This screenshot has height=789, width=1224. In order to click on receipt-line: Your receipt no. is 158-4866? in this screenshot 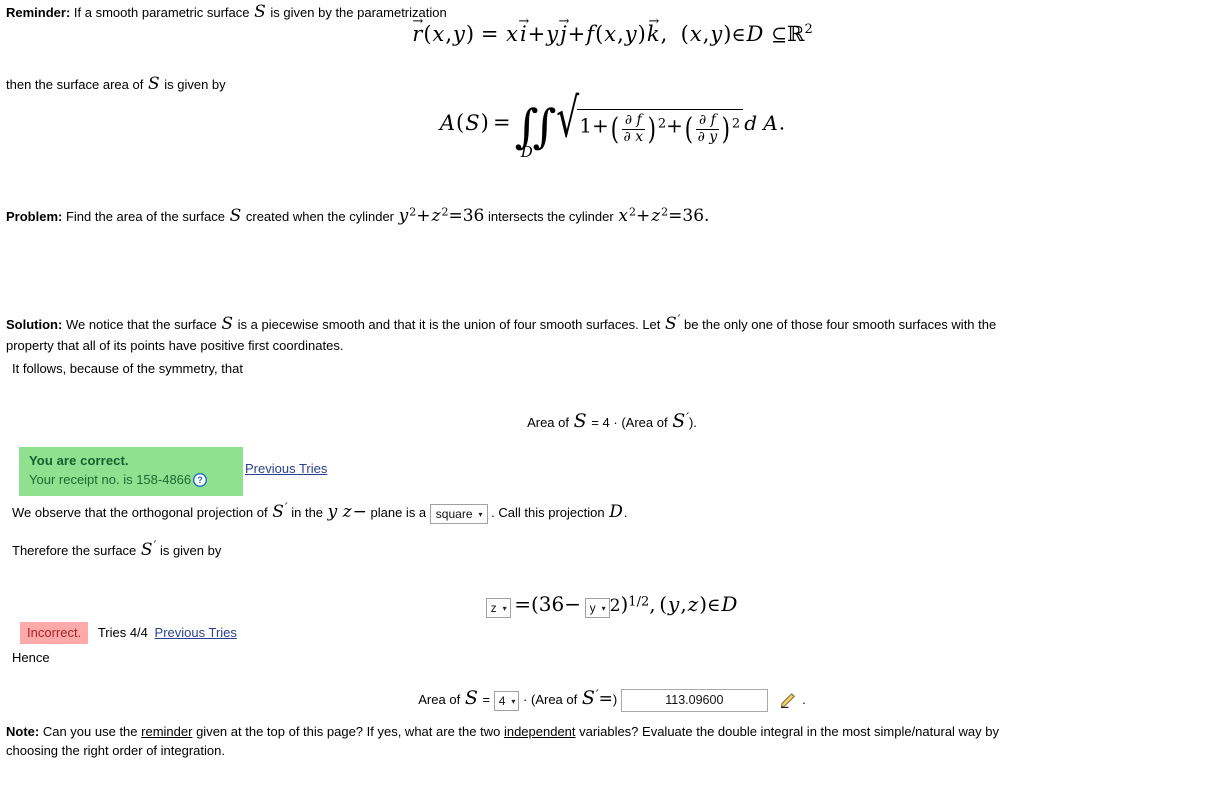, I will do `click(131, 480)`.